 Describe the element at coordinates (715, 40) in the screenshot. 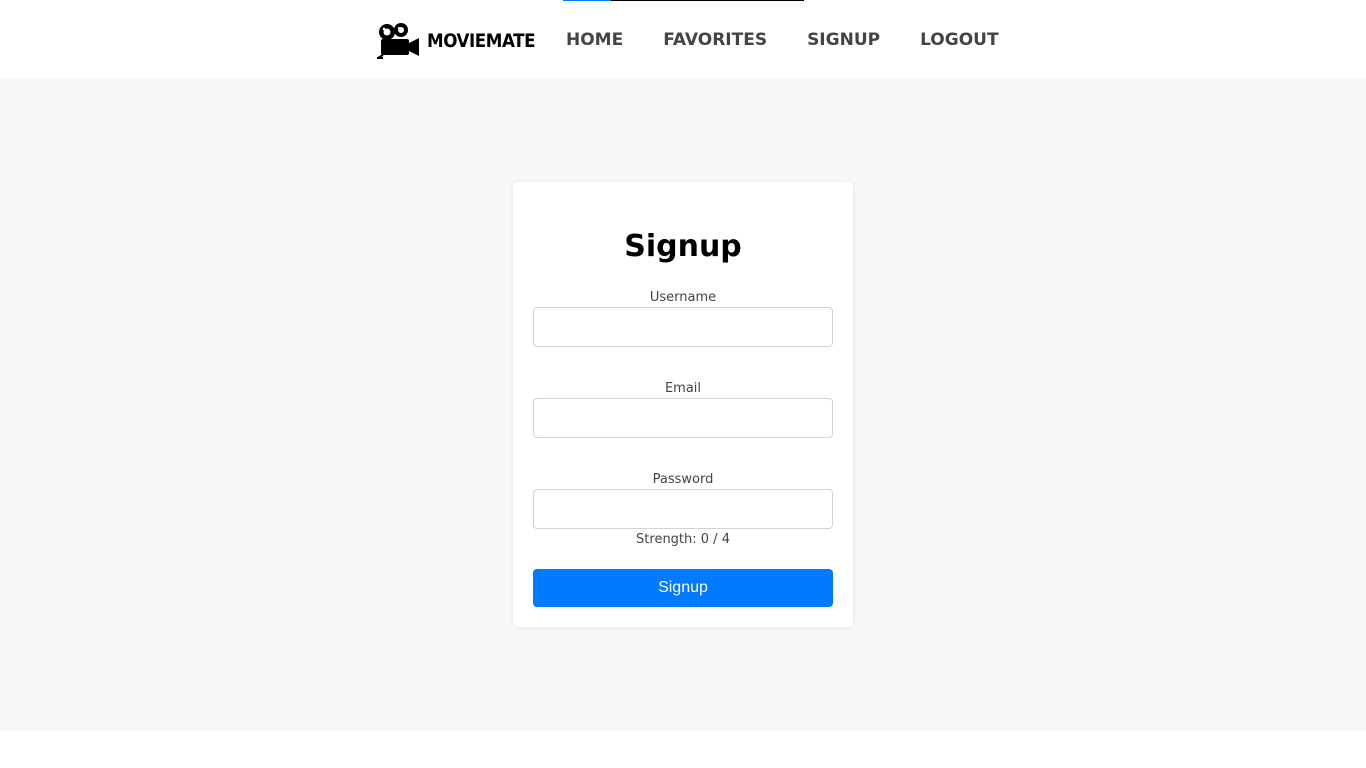

I see `nav-link-favorites: FAVORITES` at that location.